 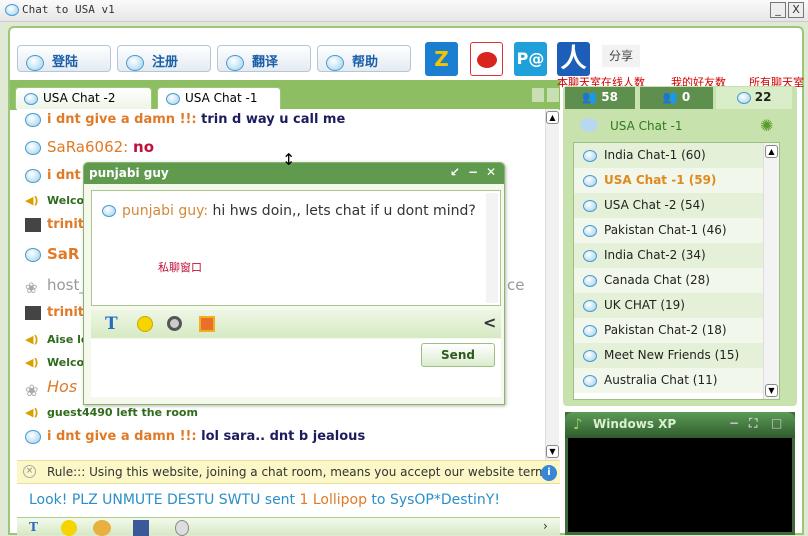 I want to click on settings-gear-icon: ✺, so click(x=766, y=125).